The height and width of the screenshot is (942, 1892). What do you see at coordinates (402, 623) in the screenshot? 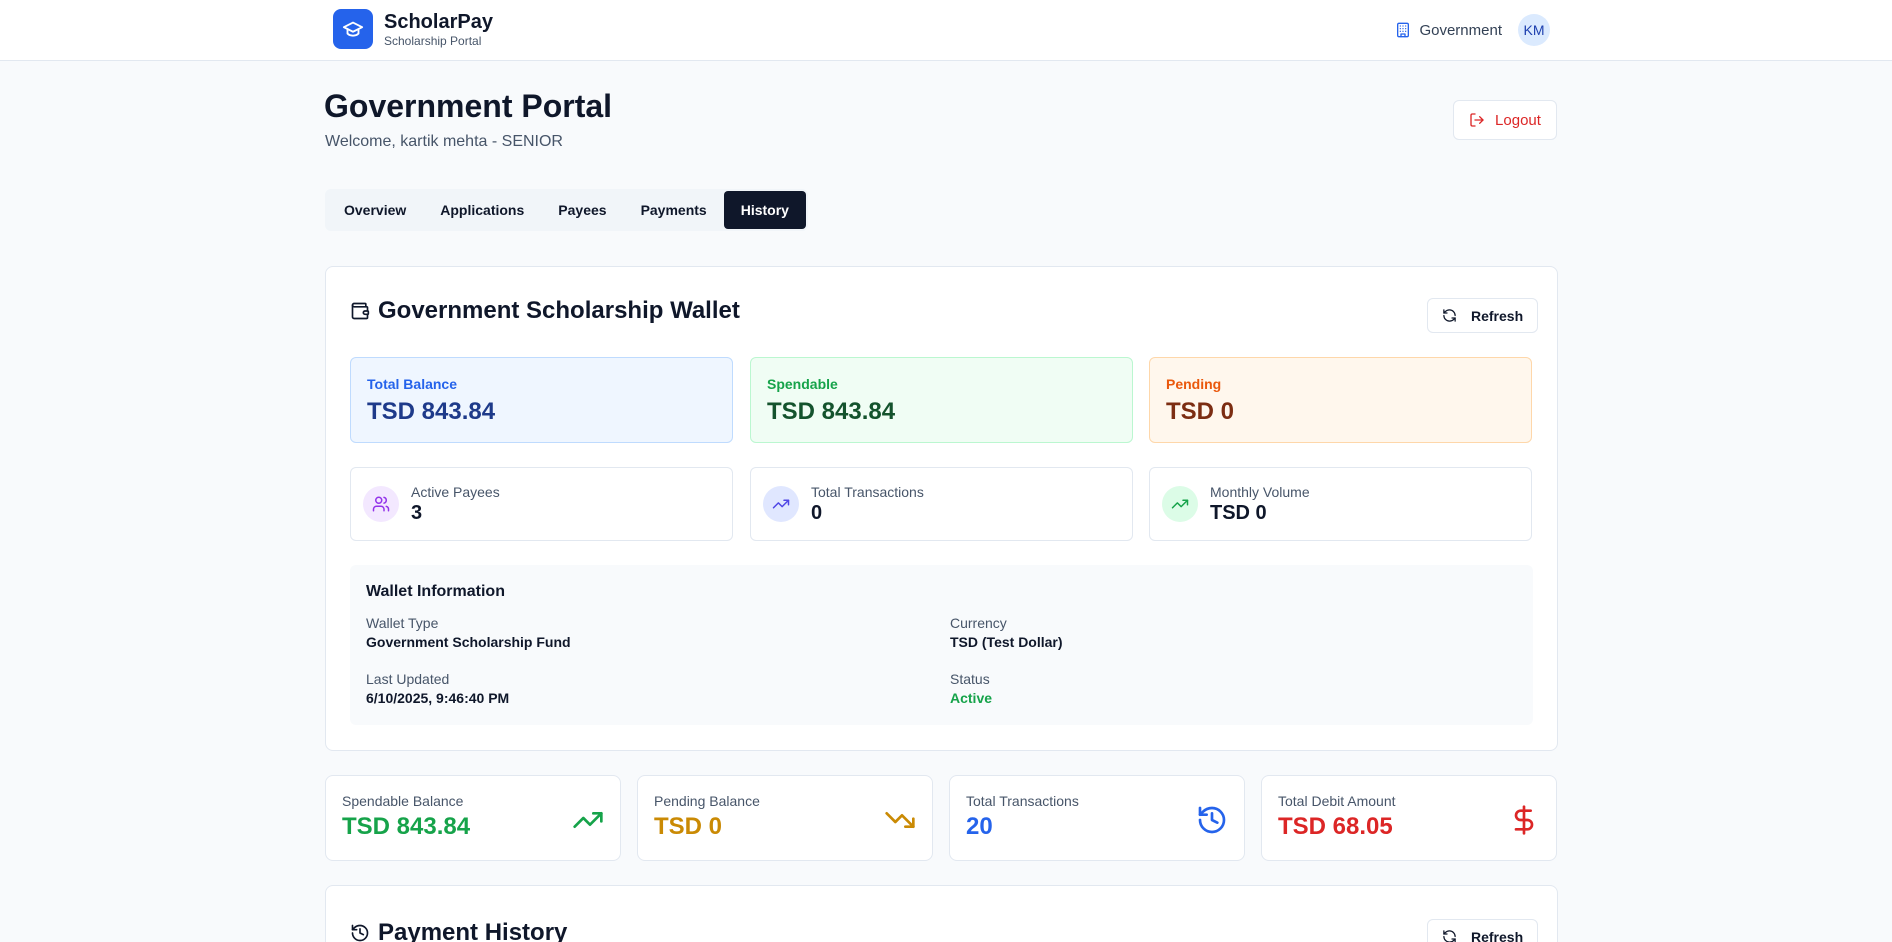
I see `wallet-type-label: Wallet Type` at bounding box center [402, 623].